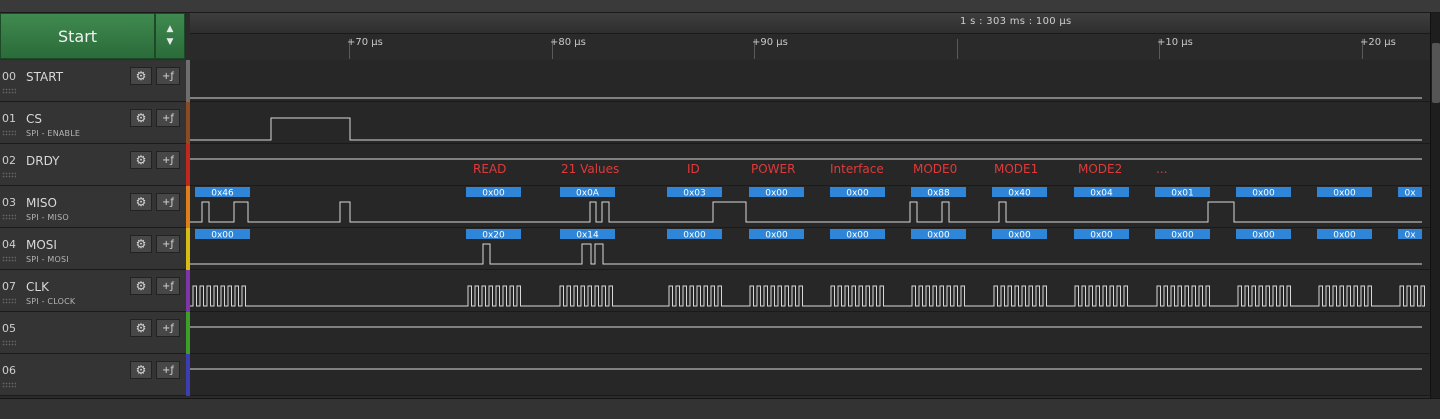  Describe the element at coordinates (1016, 169) in the screenshot. I see `annotation-mode1: MODE1` at that location.